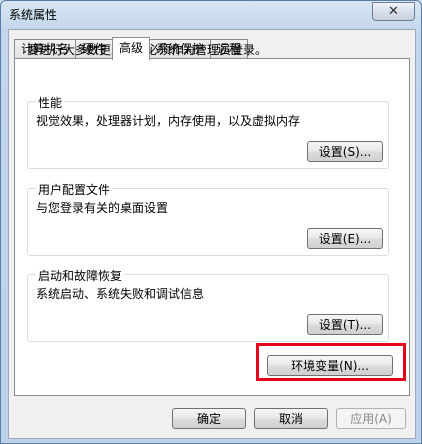 The width and height of the screenshot is (422, 444). What do you see at coordinates (209, 418) in the screenshot?
I see `ok-button: 确定` at bounding box center [209, 418].